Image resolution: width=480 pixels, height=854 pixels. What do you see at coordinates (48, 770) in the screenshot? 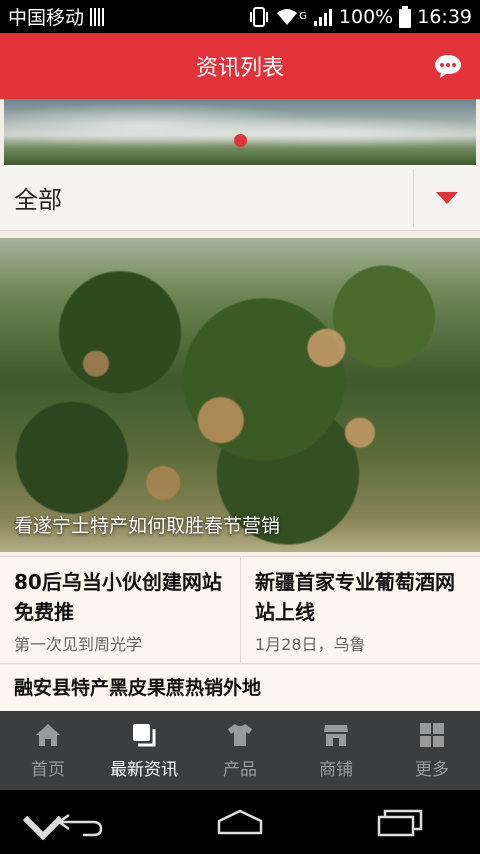
I see `tab-label: 首页` at bounding box center [48, 770].